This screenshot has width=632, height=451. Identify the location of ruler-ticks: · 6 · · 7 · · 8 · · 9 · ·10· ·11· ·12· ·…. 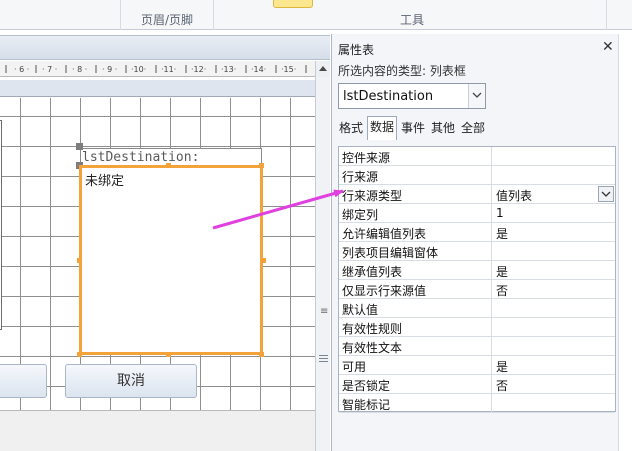
(156, 69).